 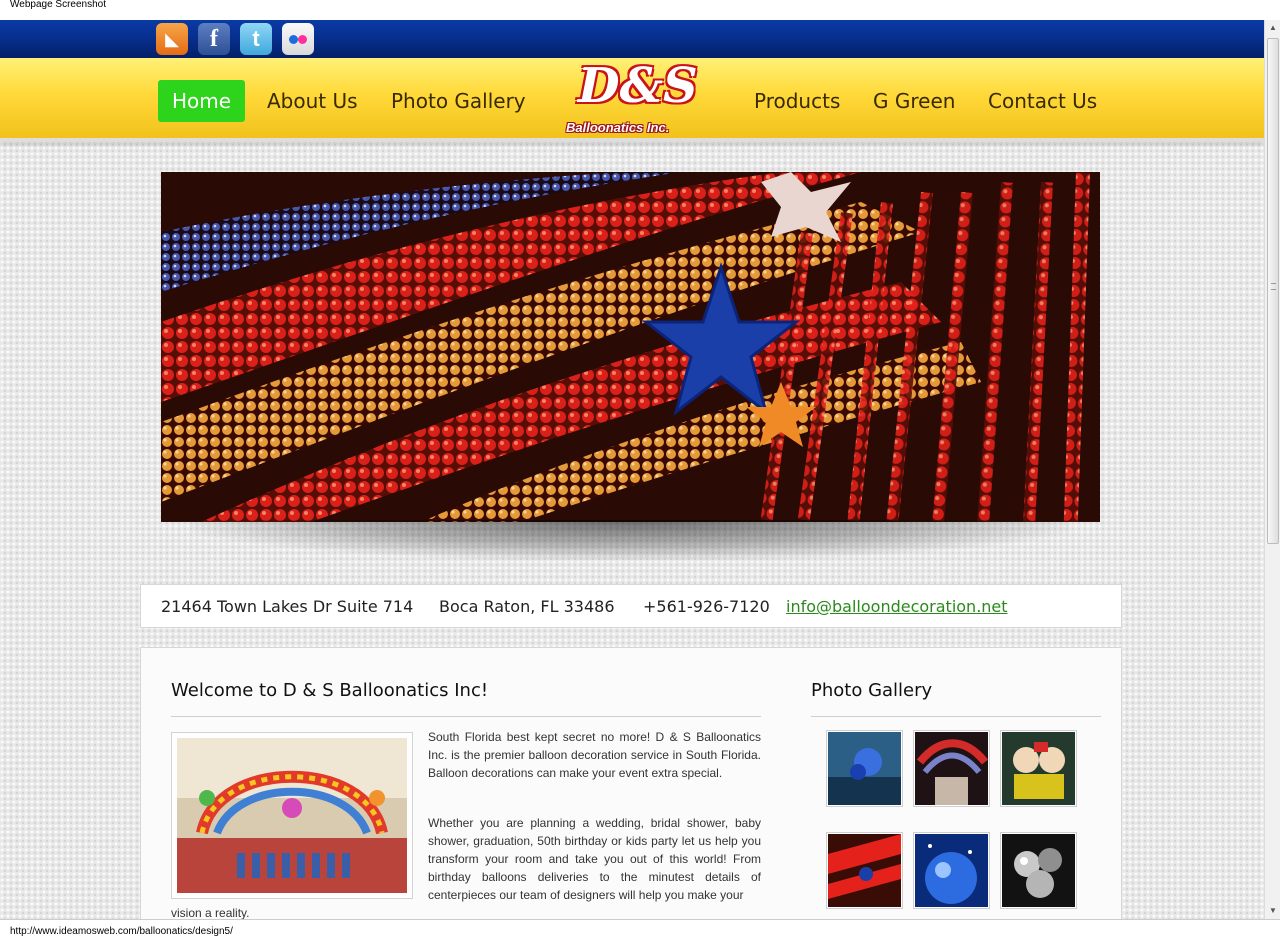 I want to click on nav-photo-gallery: Photo Gallery, so click(x=458, y=101).